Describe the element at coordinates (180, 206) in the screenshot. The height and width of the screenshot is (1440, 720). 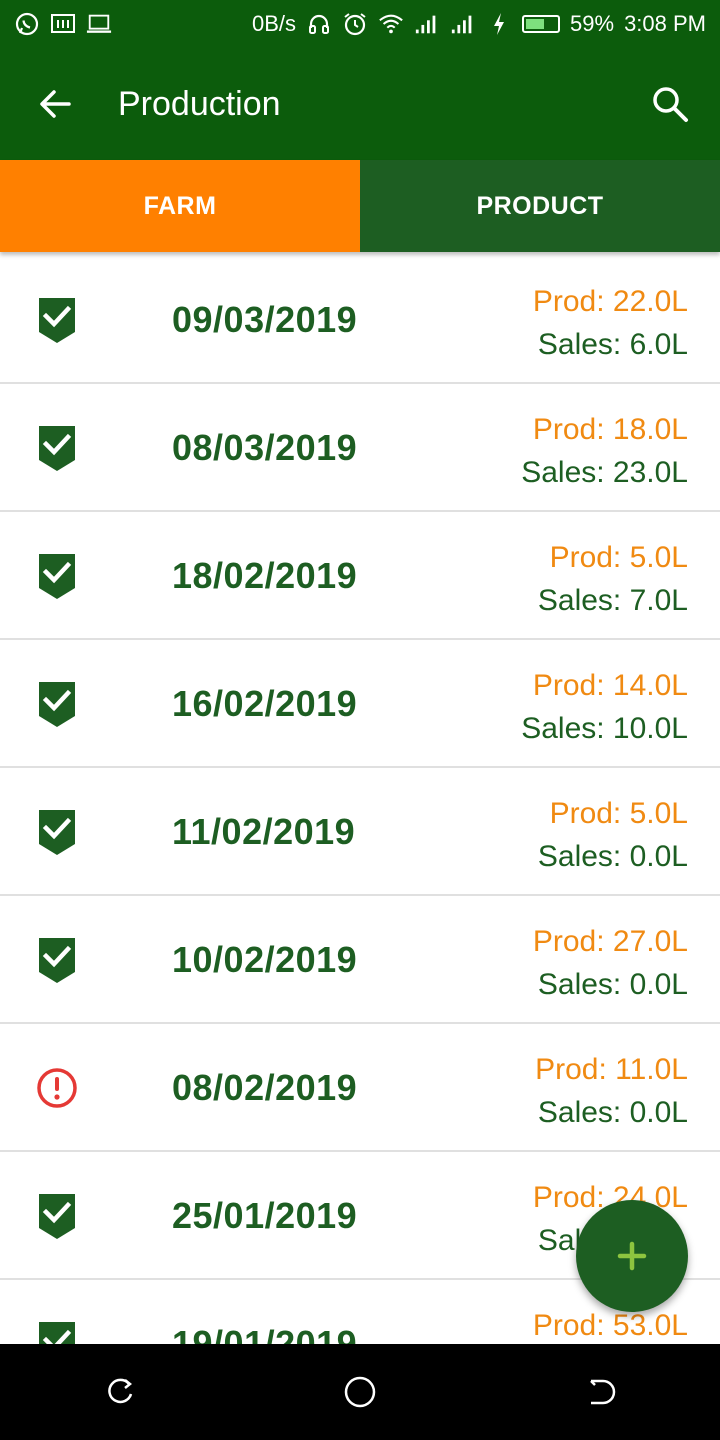
I see `tab-farm: FARM` at that location.